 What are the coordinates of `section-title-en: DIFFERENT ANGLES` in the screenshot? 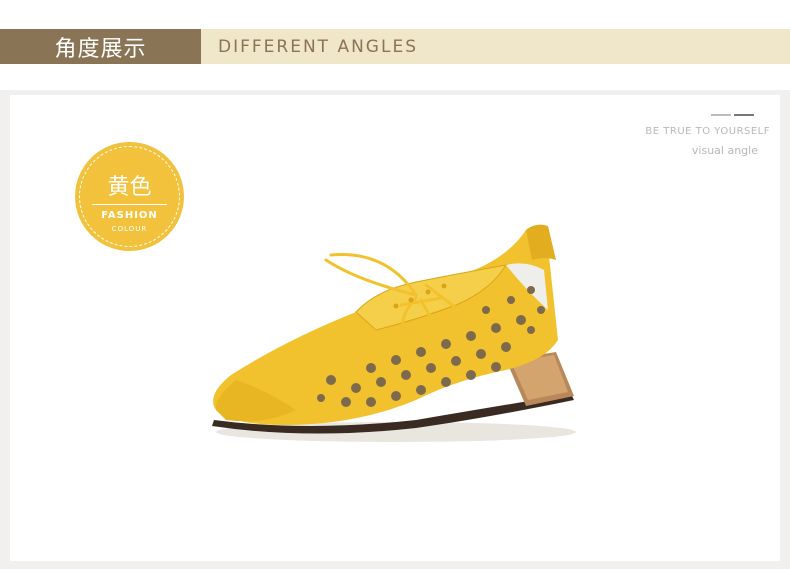 It's located at (495, 46).